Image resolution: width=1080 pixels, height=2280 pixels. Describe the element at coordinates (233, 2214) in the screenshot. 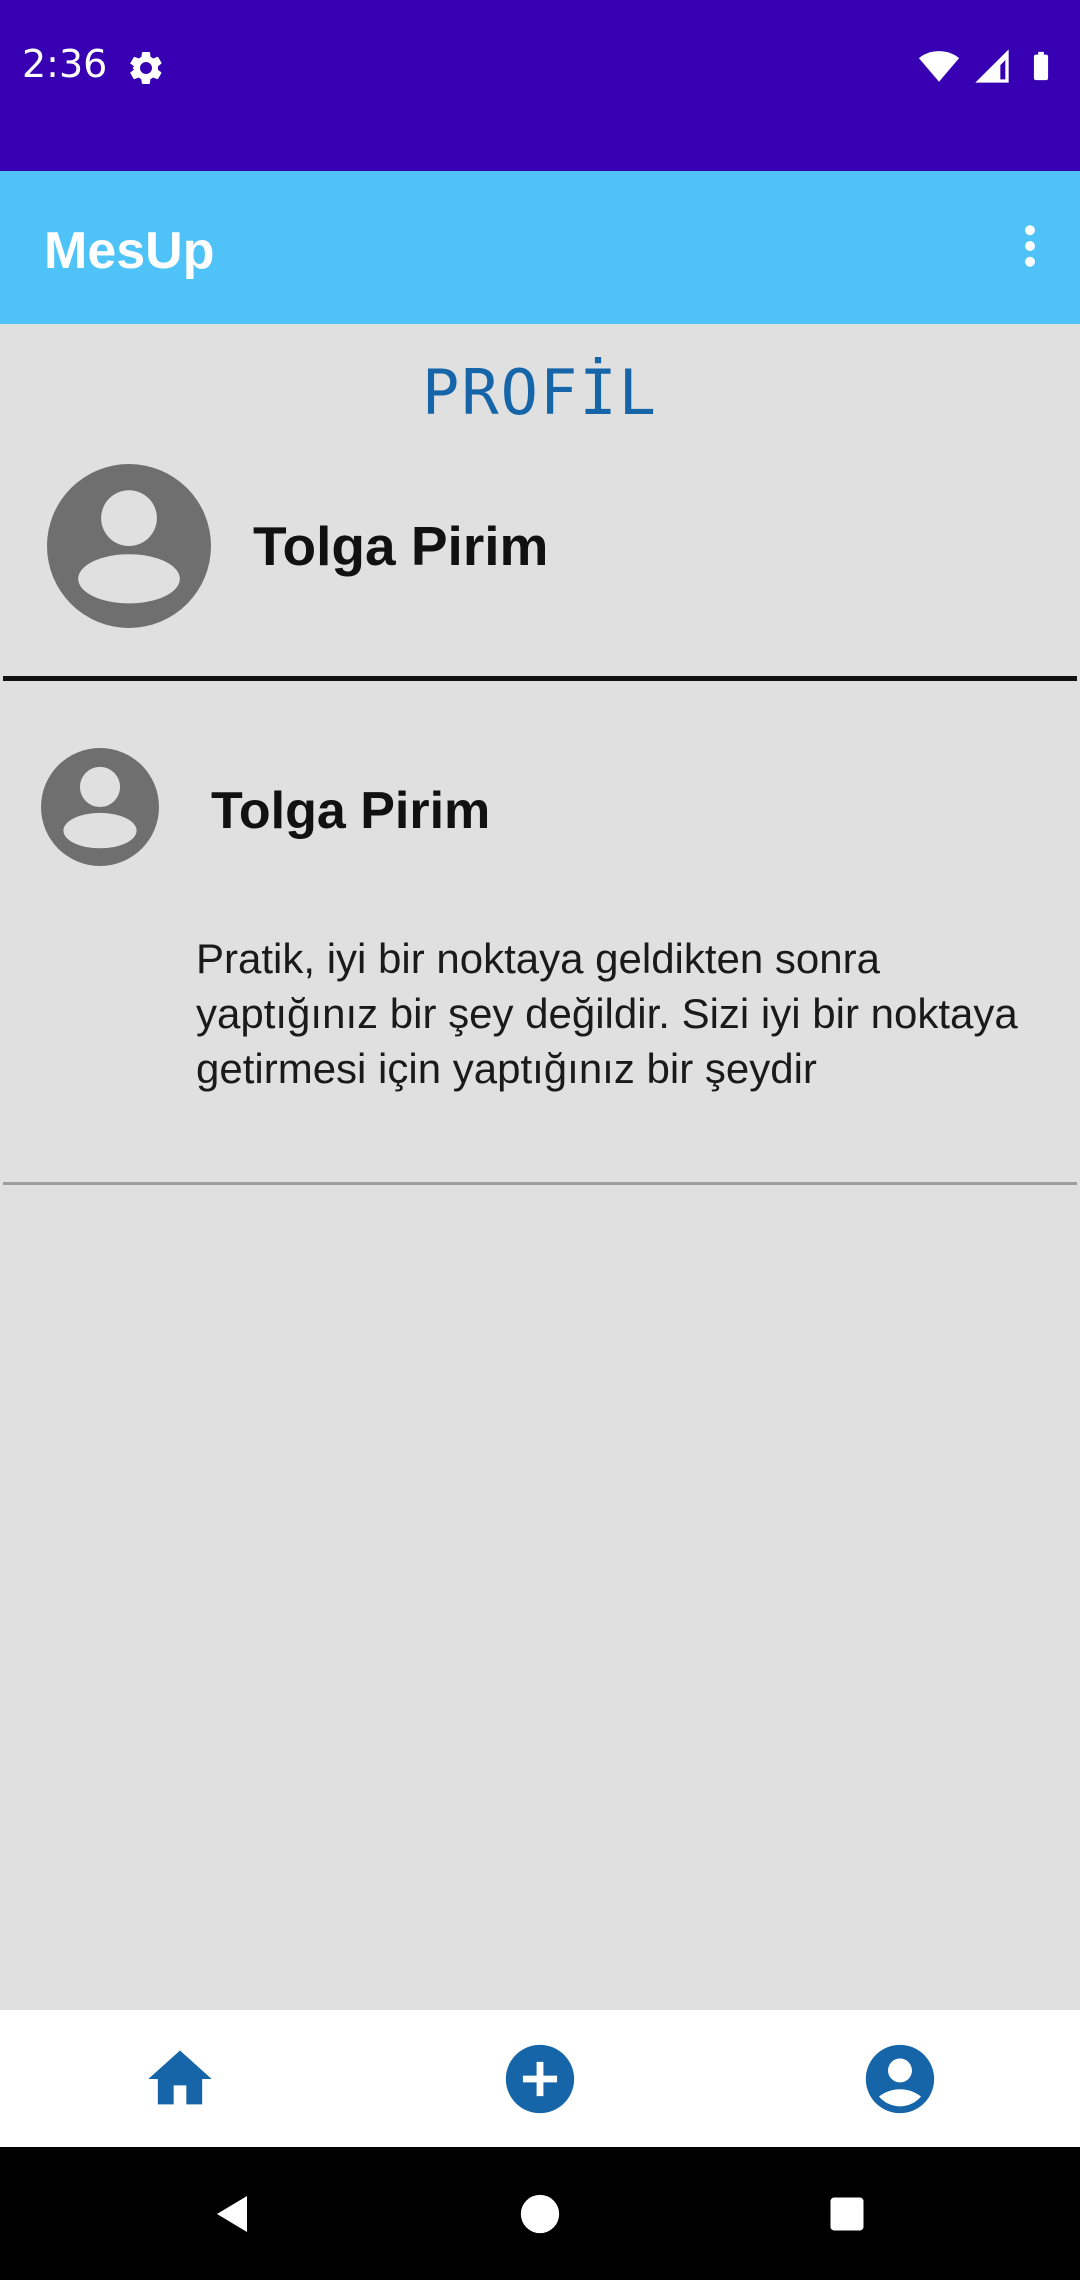

I see `back-icon` at that location.